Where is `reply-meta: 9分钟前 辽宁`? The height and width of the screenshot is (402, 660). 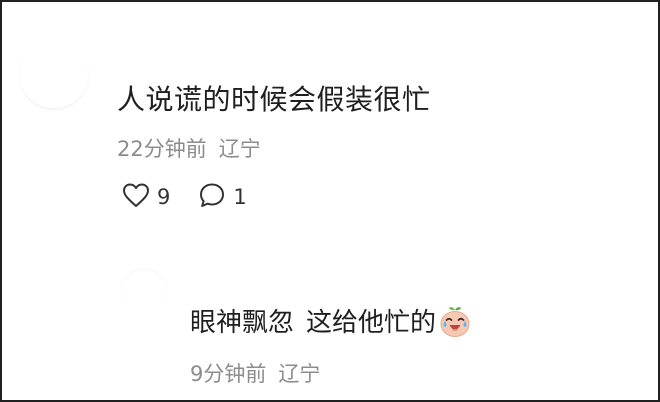
reply-meta: 9分钟前 辽宁 is located at coordinates (255, 373).